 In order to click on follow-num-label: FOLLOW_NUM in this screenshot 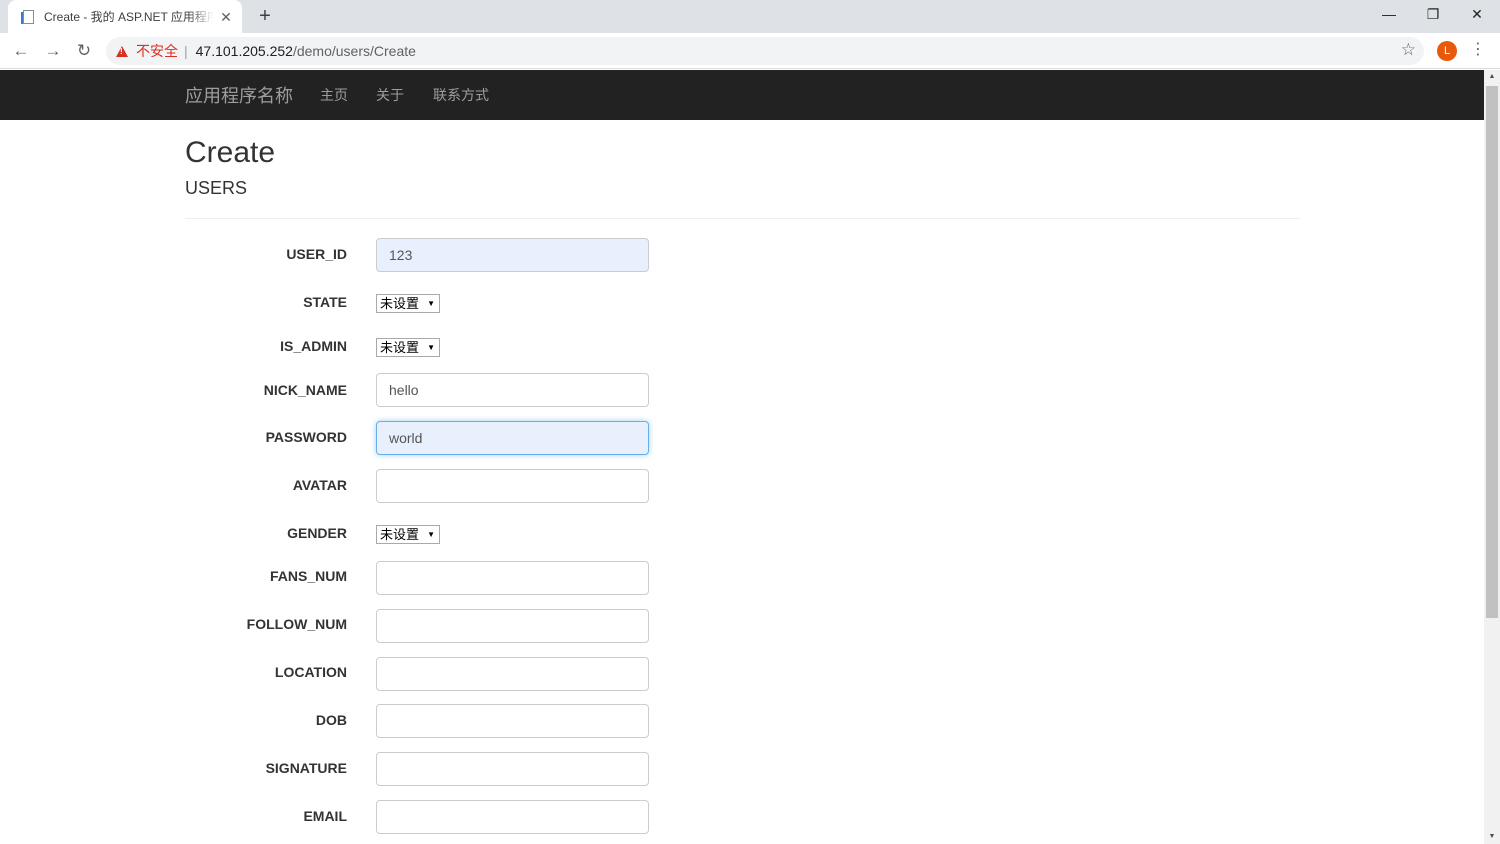, I will do `click(296, 624)`.